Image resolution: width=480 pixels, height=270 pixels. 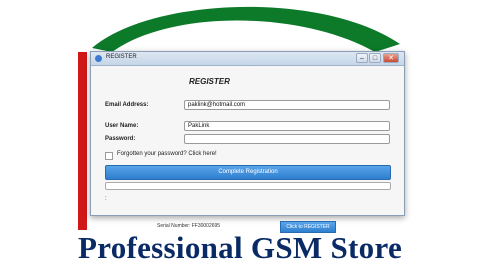 What do you see at coordinates (106, 199) in the screenshot?
I see `status-label: :` at bounding box center [106, 199].